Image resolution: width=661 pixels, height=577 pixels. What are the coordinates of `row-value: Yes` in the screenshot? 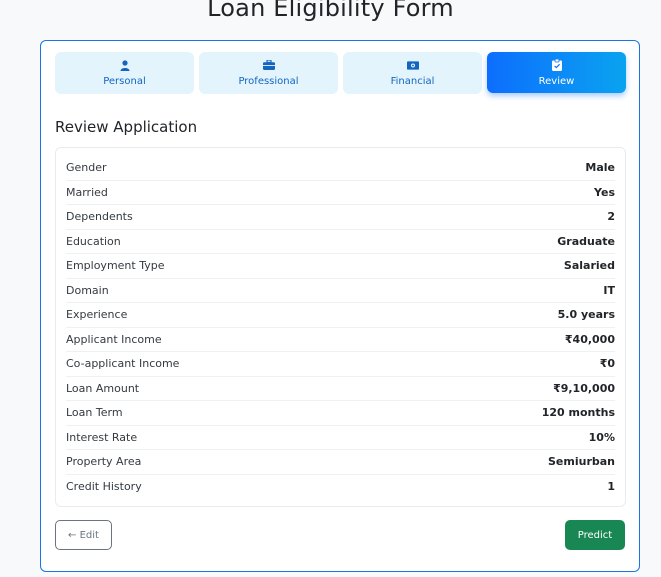 It's located at (604, 192).